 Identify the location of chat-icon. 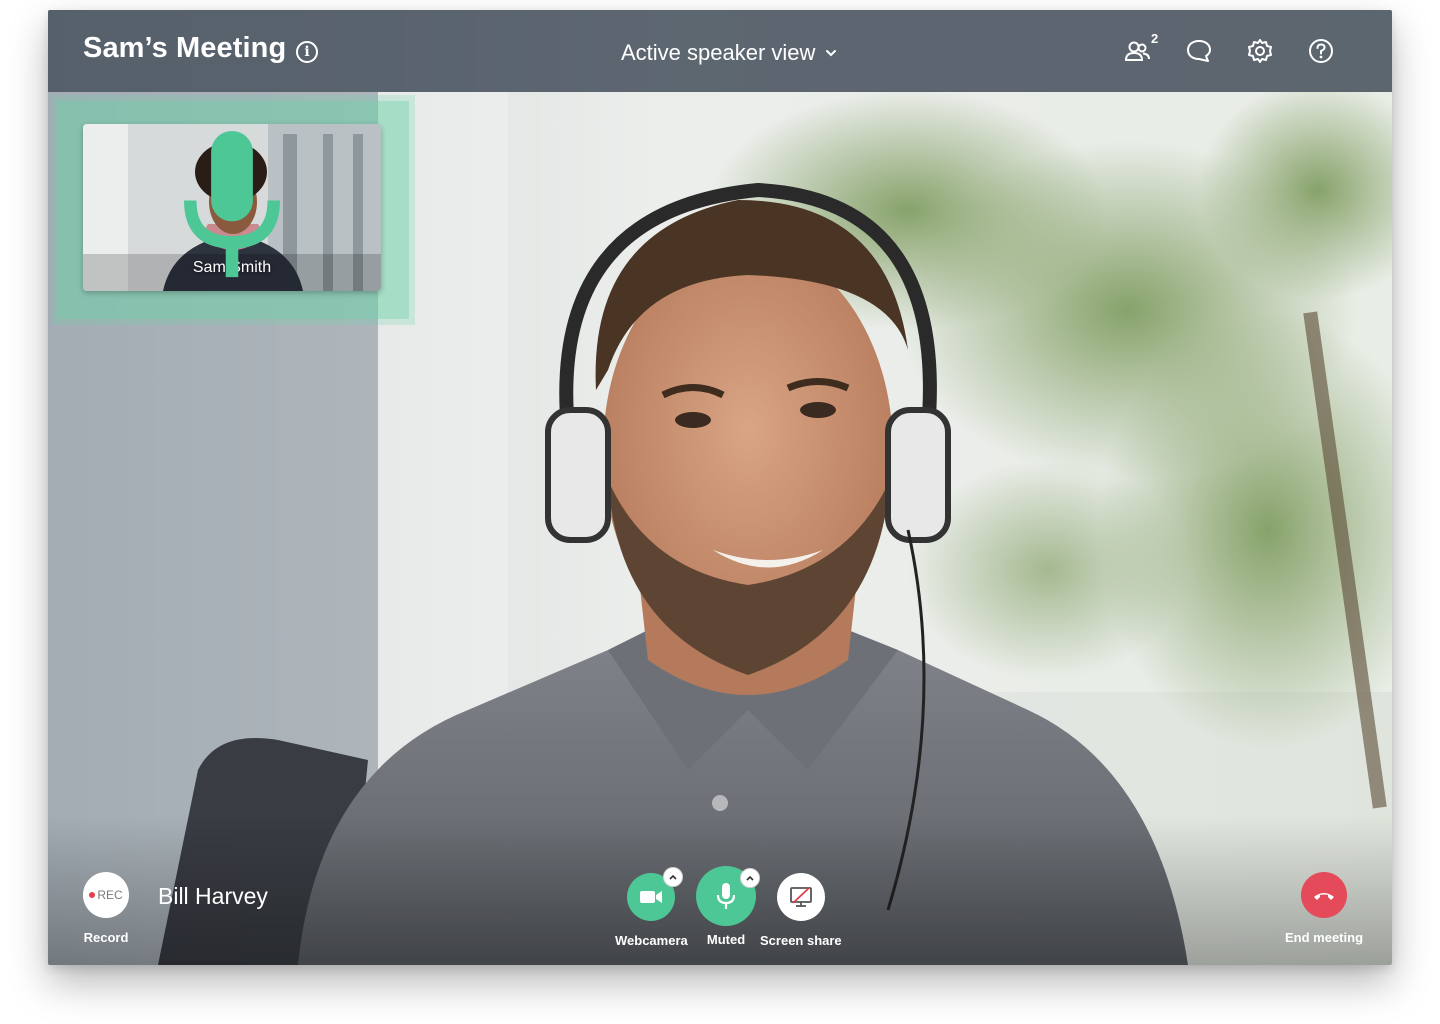
(1199, 51).